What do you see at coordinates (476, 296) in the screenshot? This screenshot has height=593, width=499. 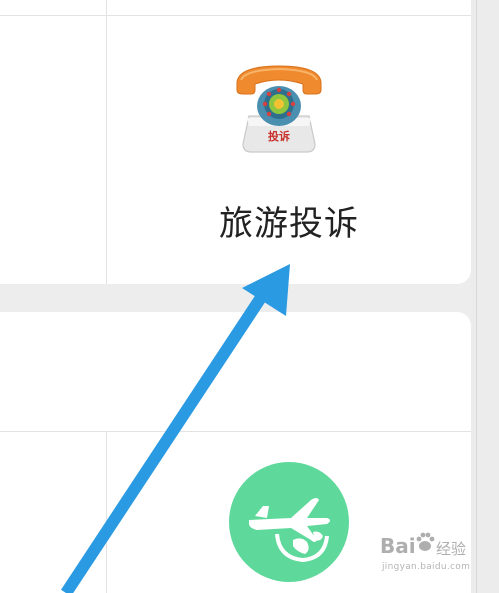 I see `right-edge-line` at bounding box center [476, 296].